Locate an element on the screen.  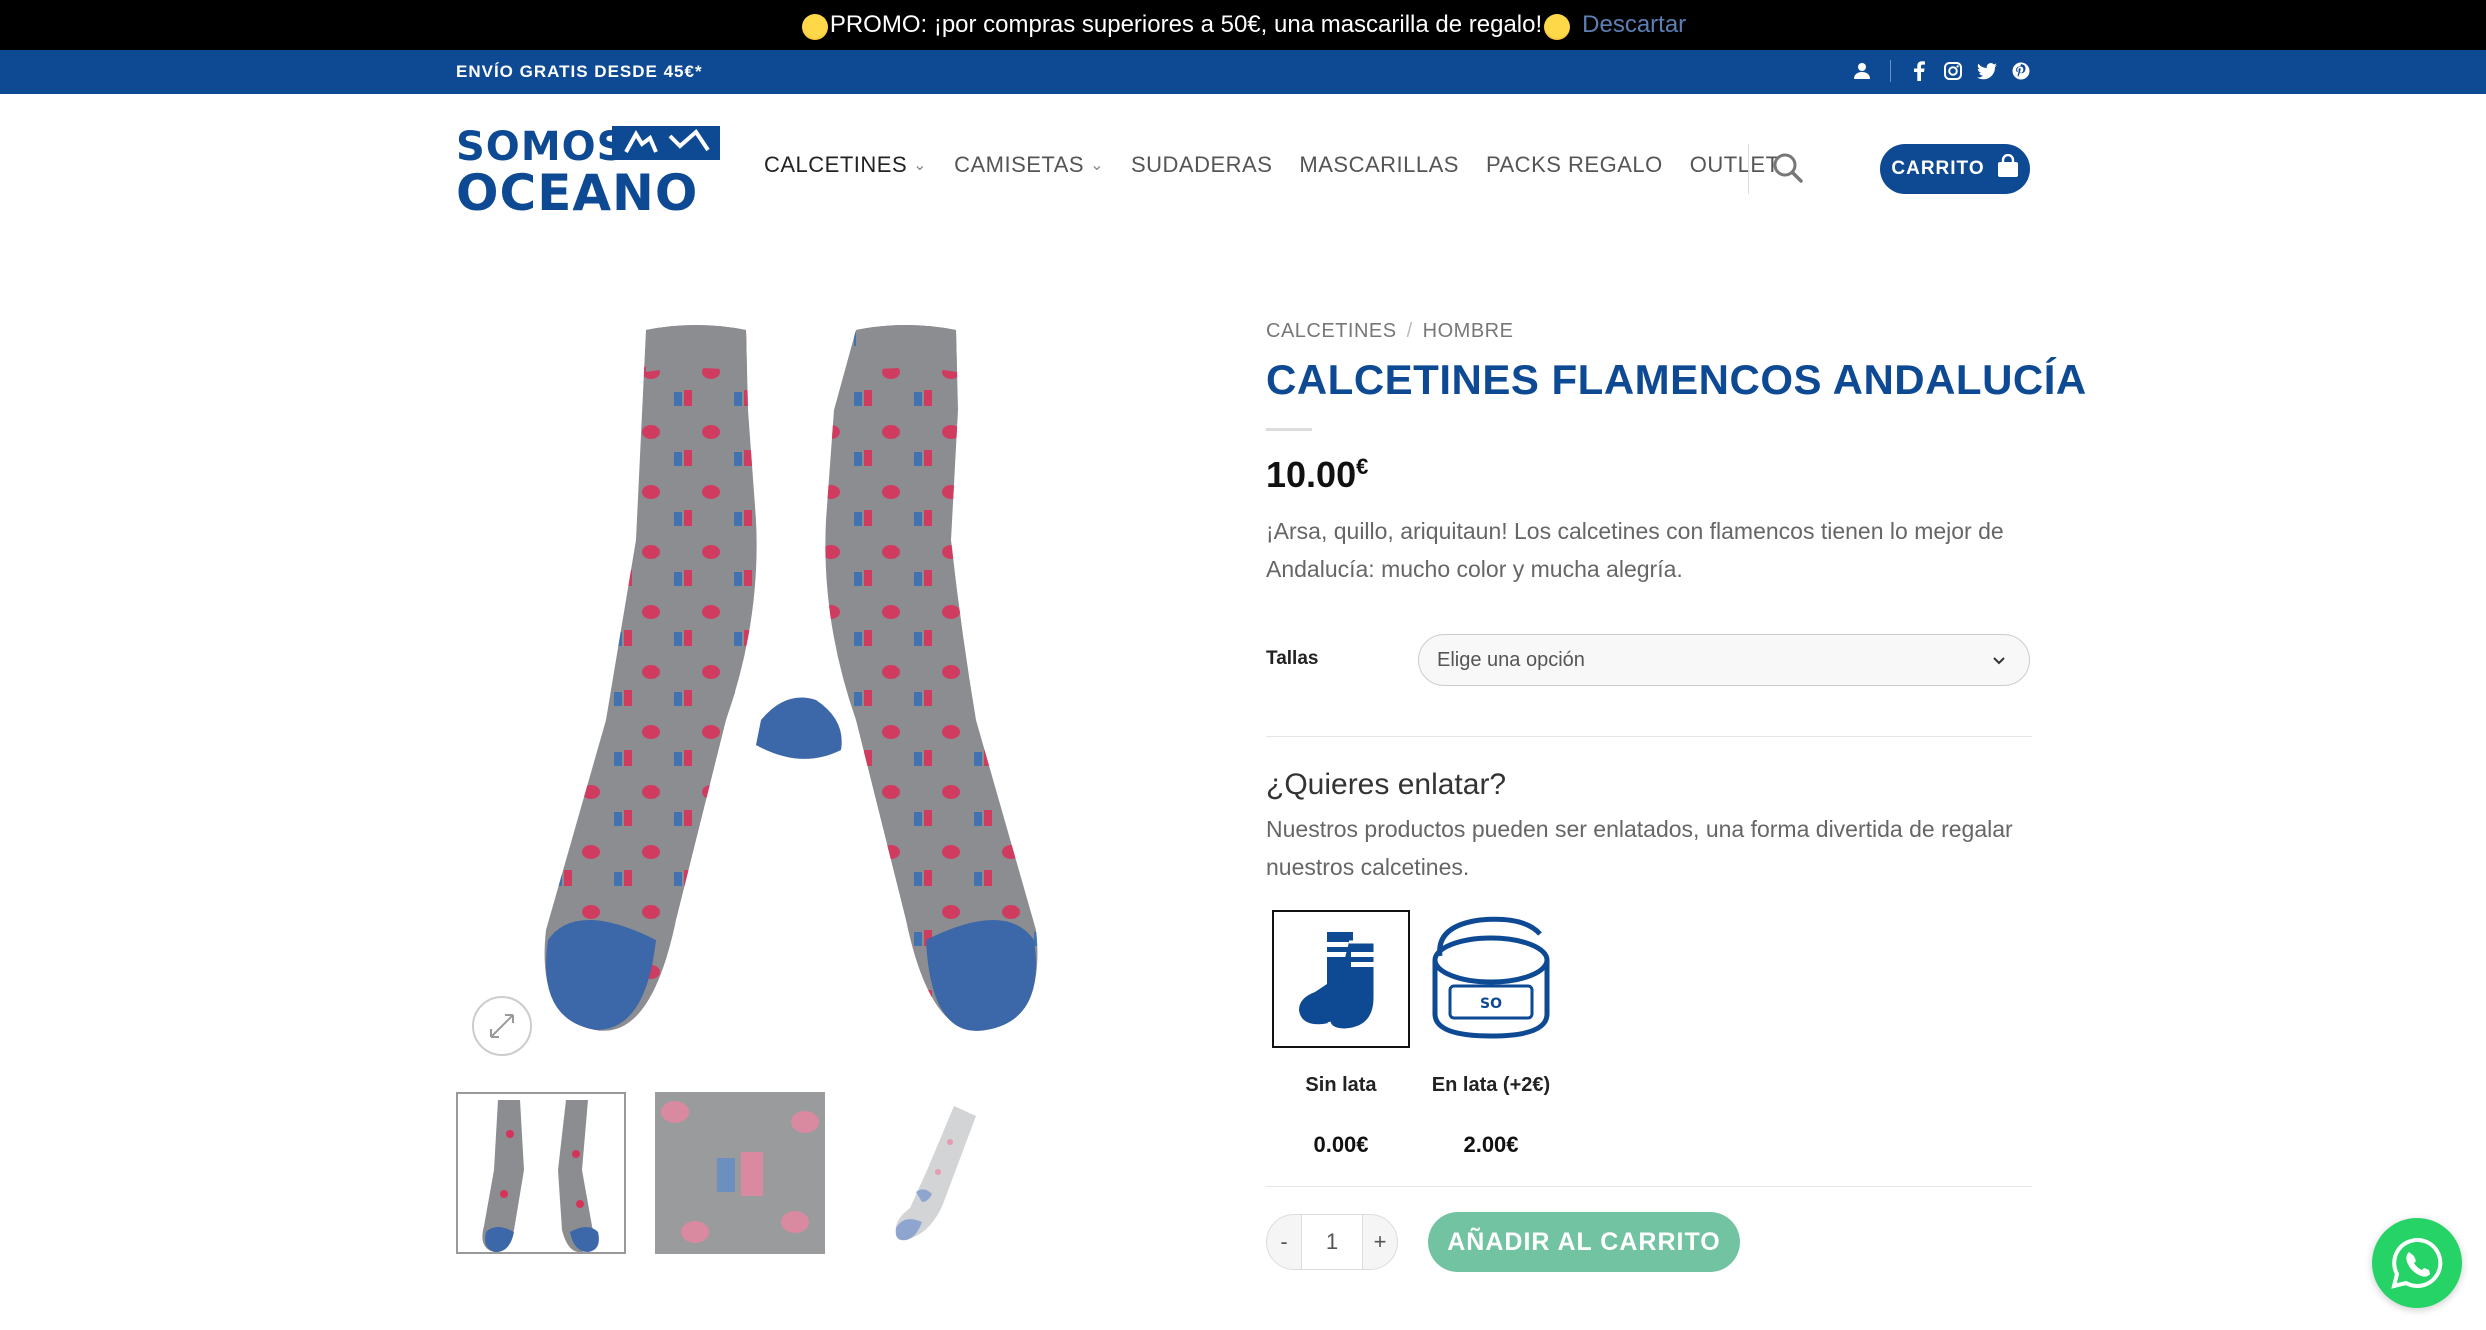
size-select: Elige una opción is located at coordinates (1724, 660).